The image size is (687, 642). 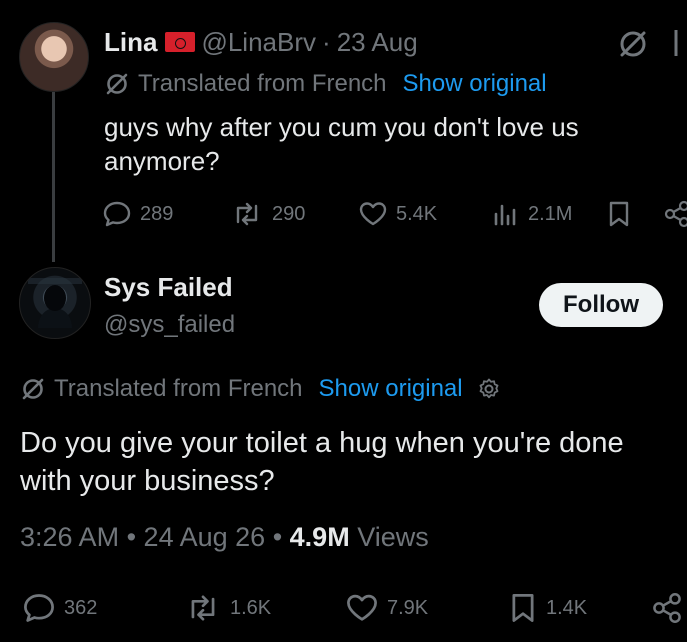 What do you see at coordinates (633, 44) in the screenshot?
I see `grok-icon` at bounding box center [633, 44].